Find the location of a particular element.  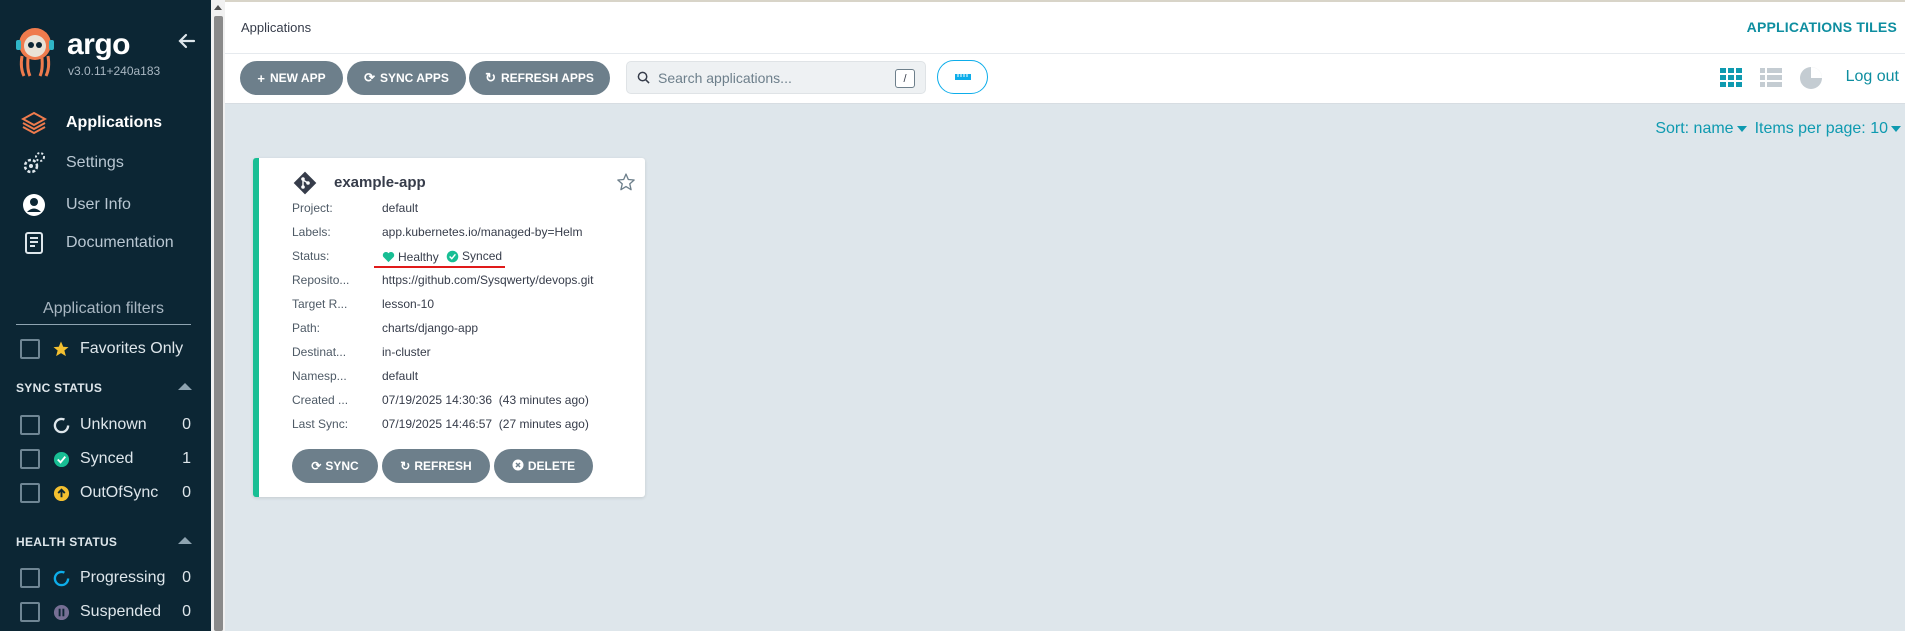

field-value: charts/django-app is located at coordinates (430, 328).